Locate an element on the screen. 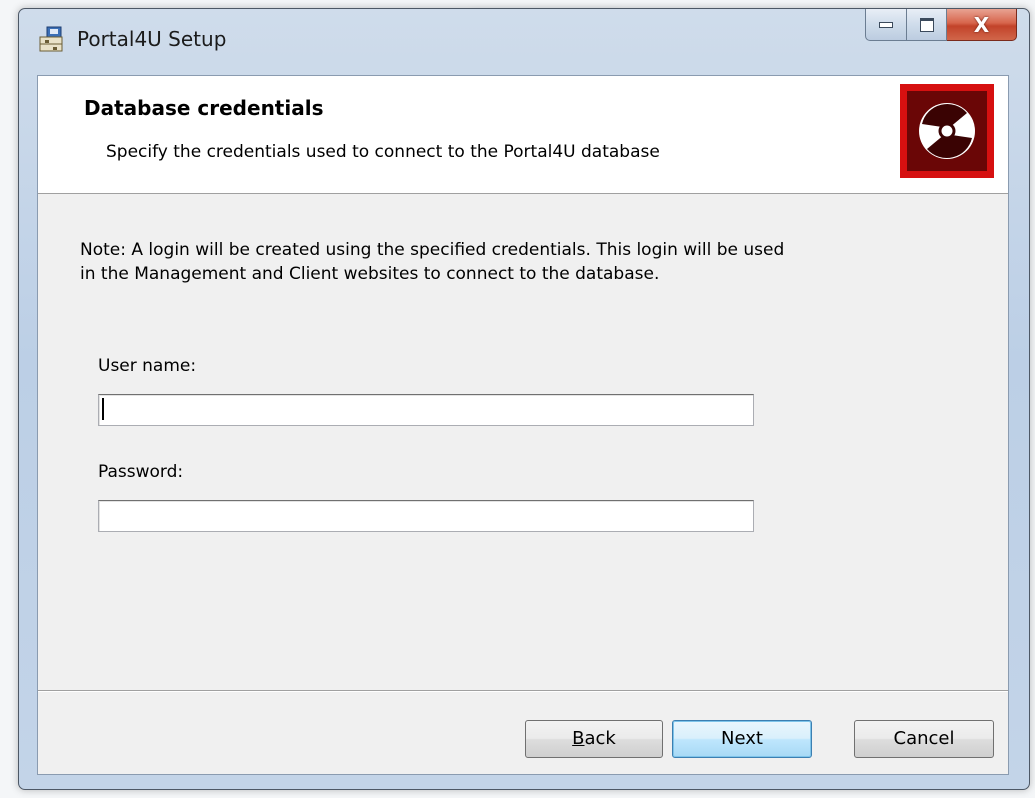  cancel-button-label: Cancel is located at coordinates (924, 738).